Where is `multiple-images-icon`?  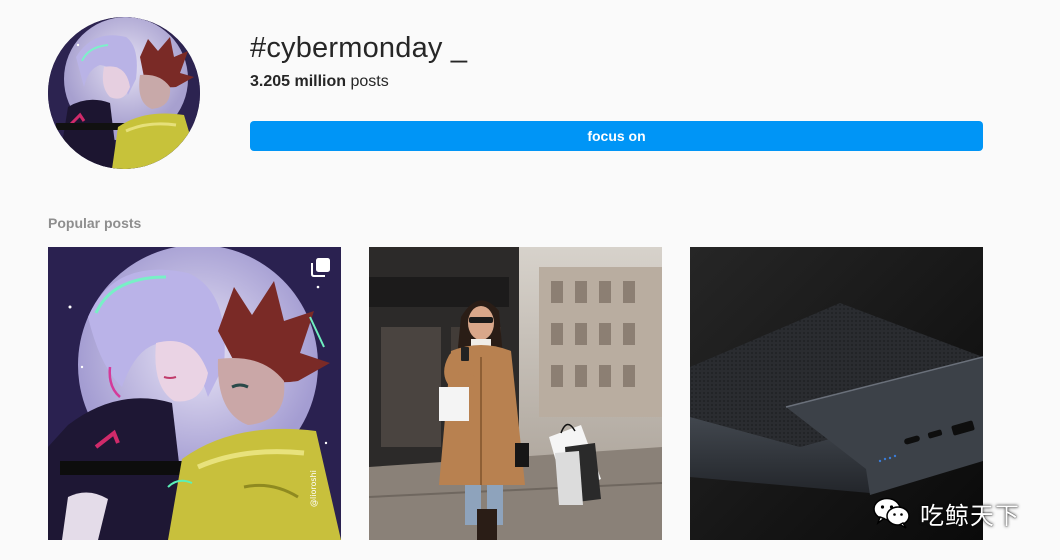
multiple-images-icon is located at coordinates (320, 267).